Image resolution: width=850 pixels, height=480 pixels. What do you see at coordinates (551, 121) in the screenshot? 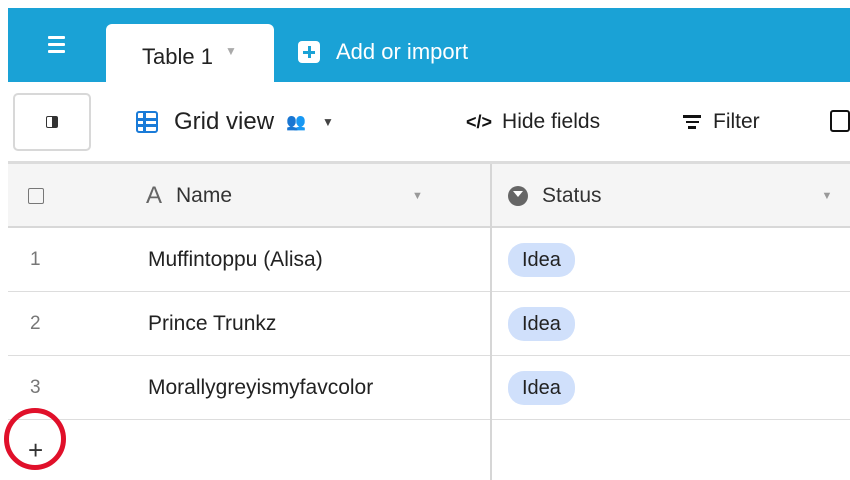
I see `hide-fields-label: Hide fields` at bounding box center [551, 121].